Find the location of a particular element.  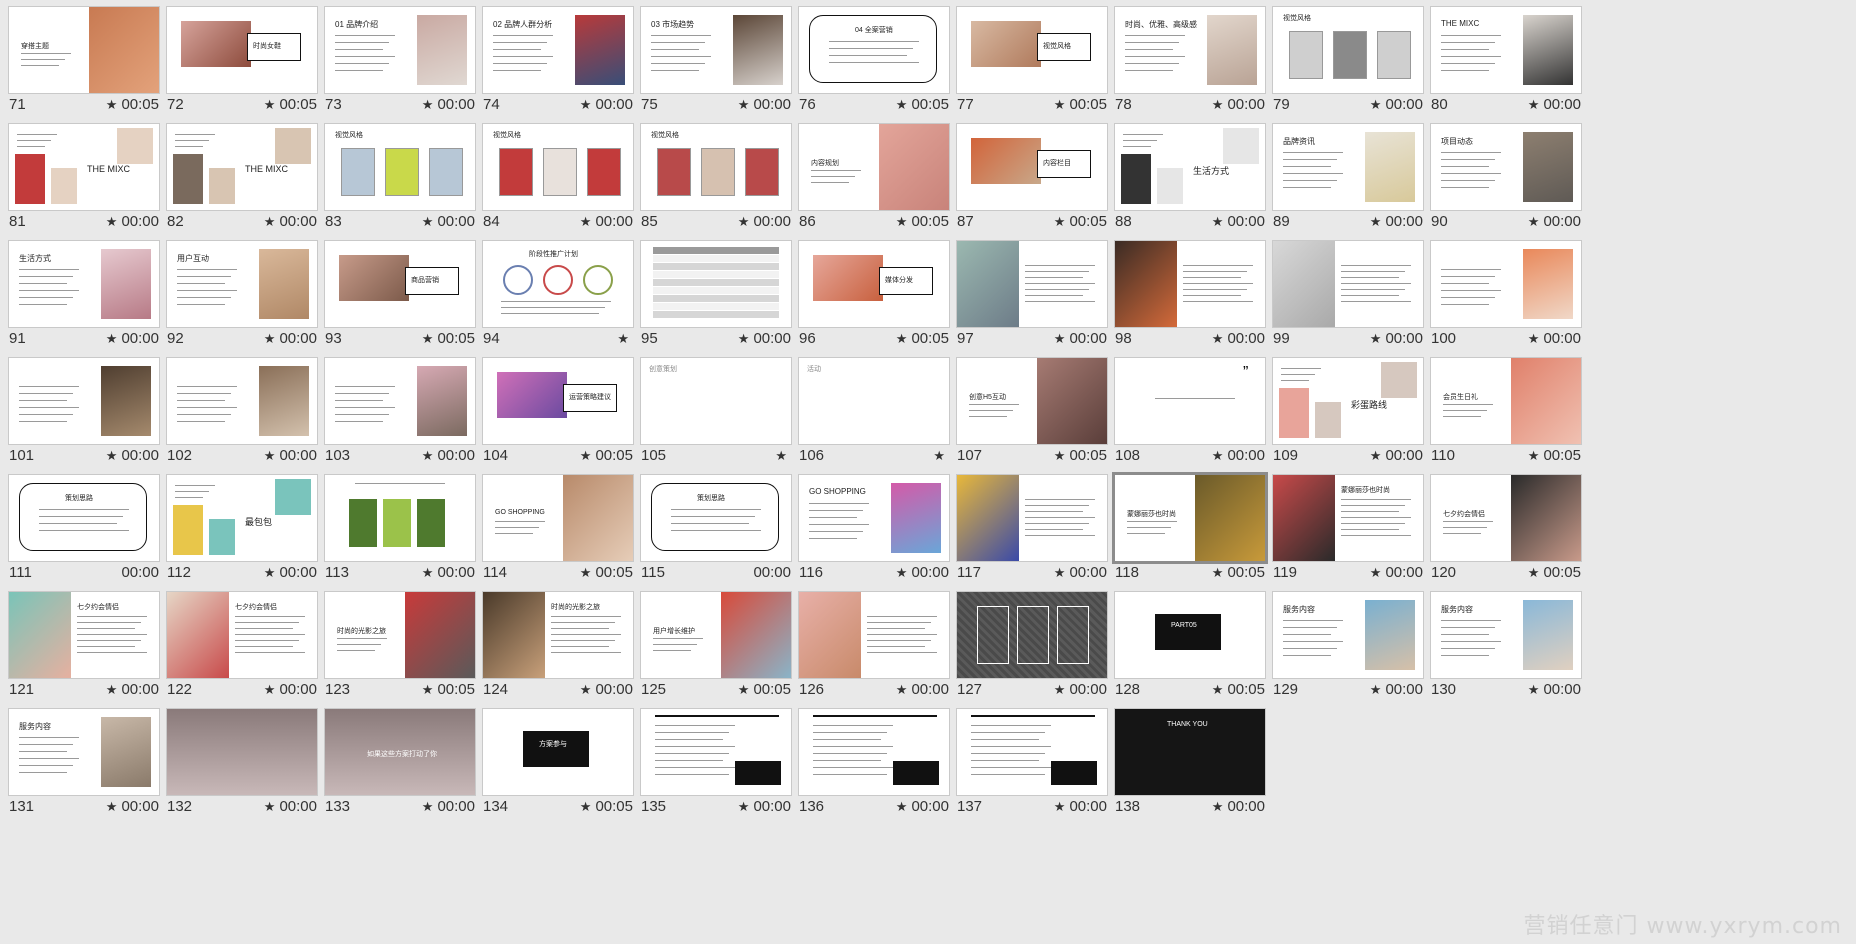

slide-preview: 04 全案营销 is located at coordinates (874, 50).